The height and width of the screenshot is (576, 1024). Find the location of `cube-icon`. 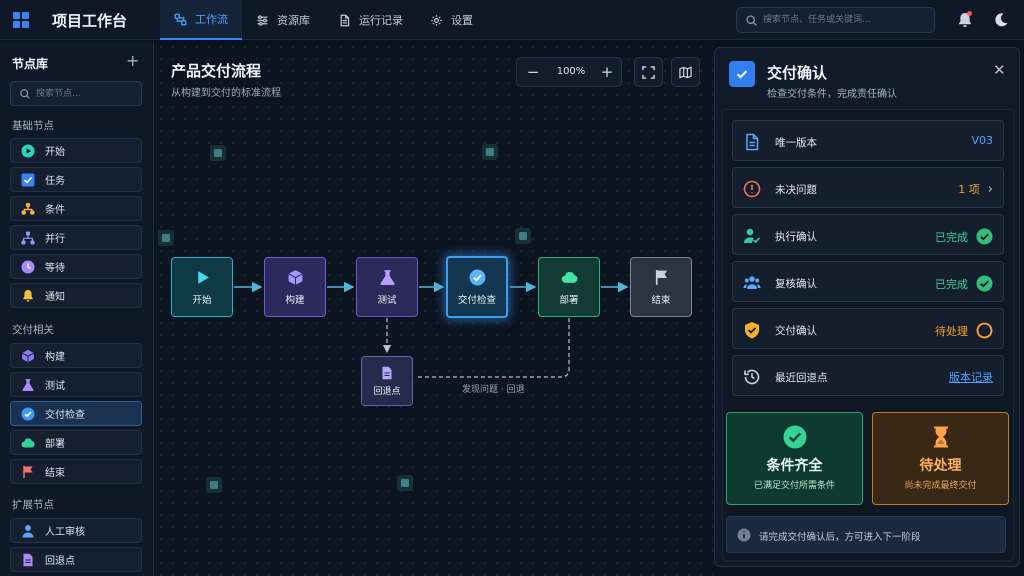

cube-icon is located at coordinates (295, 277).